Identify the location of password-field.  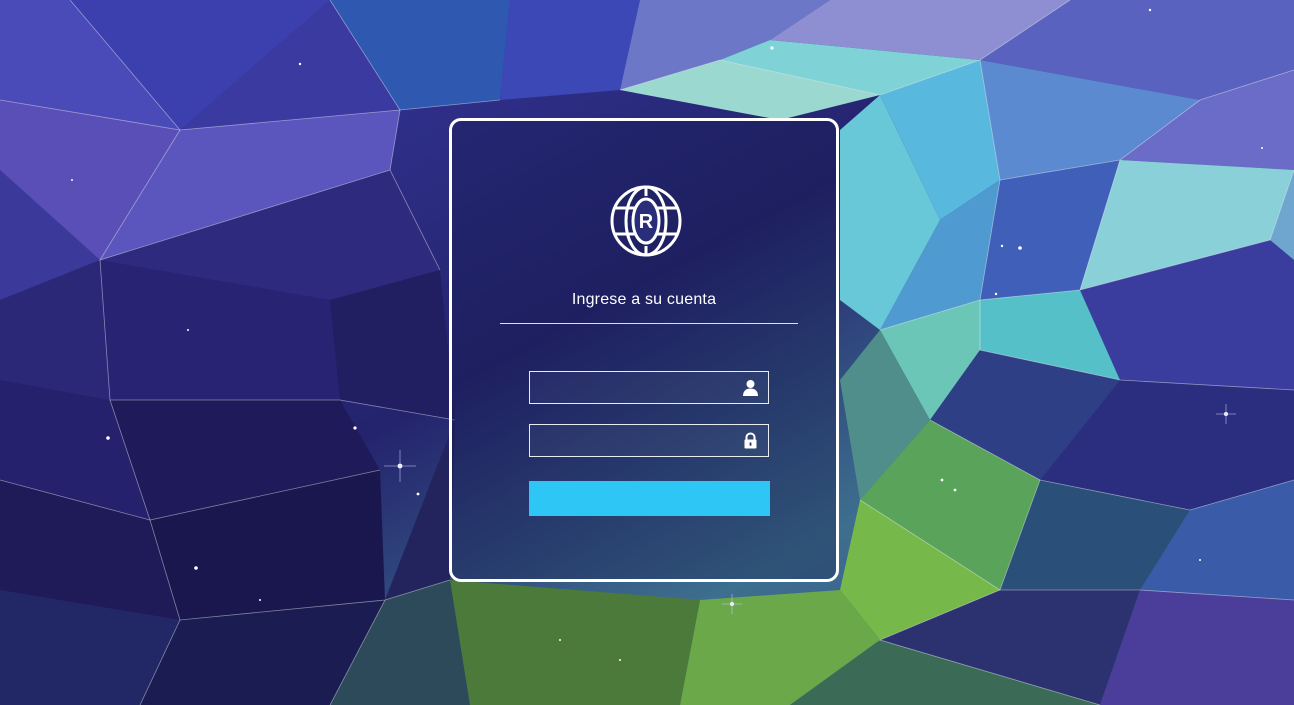
(649, 440).